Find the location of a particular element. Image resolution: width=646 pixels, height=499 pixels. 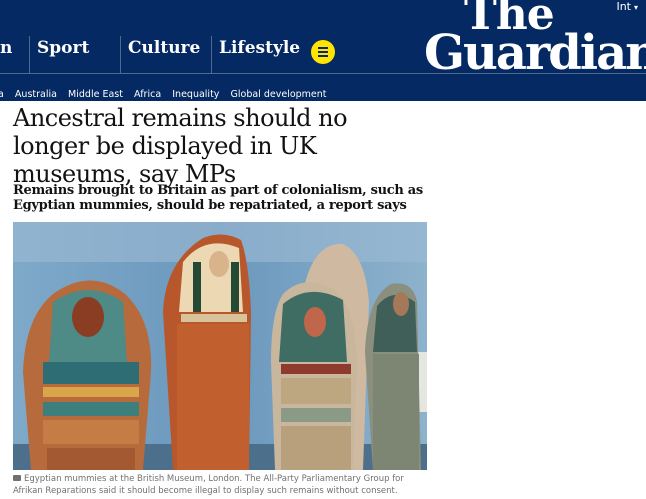

logo-guardian: Guardian is located at coordinates (535, 53).